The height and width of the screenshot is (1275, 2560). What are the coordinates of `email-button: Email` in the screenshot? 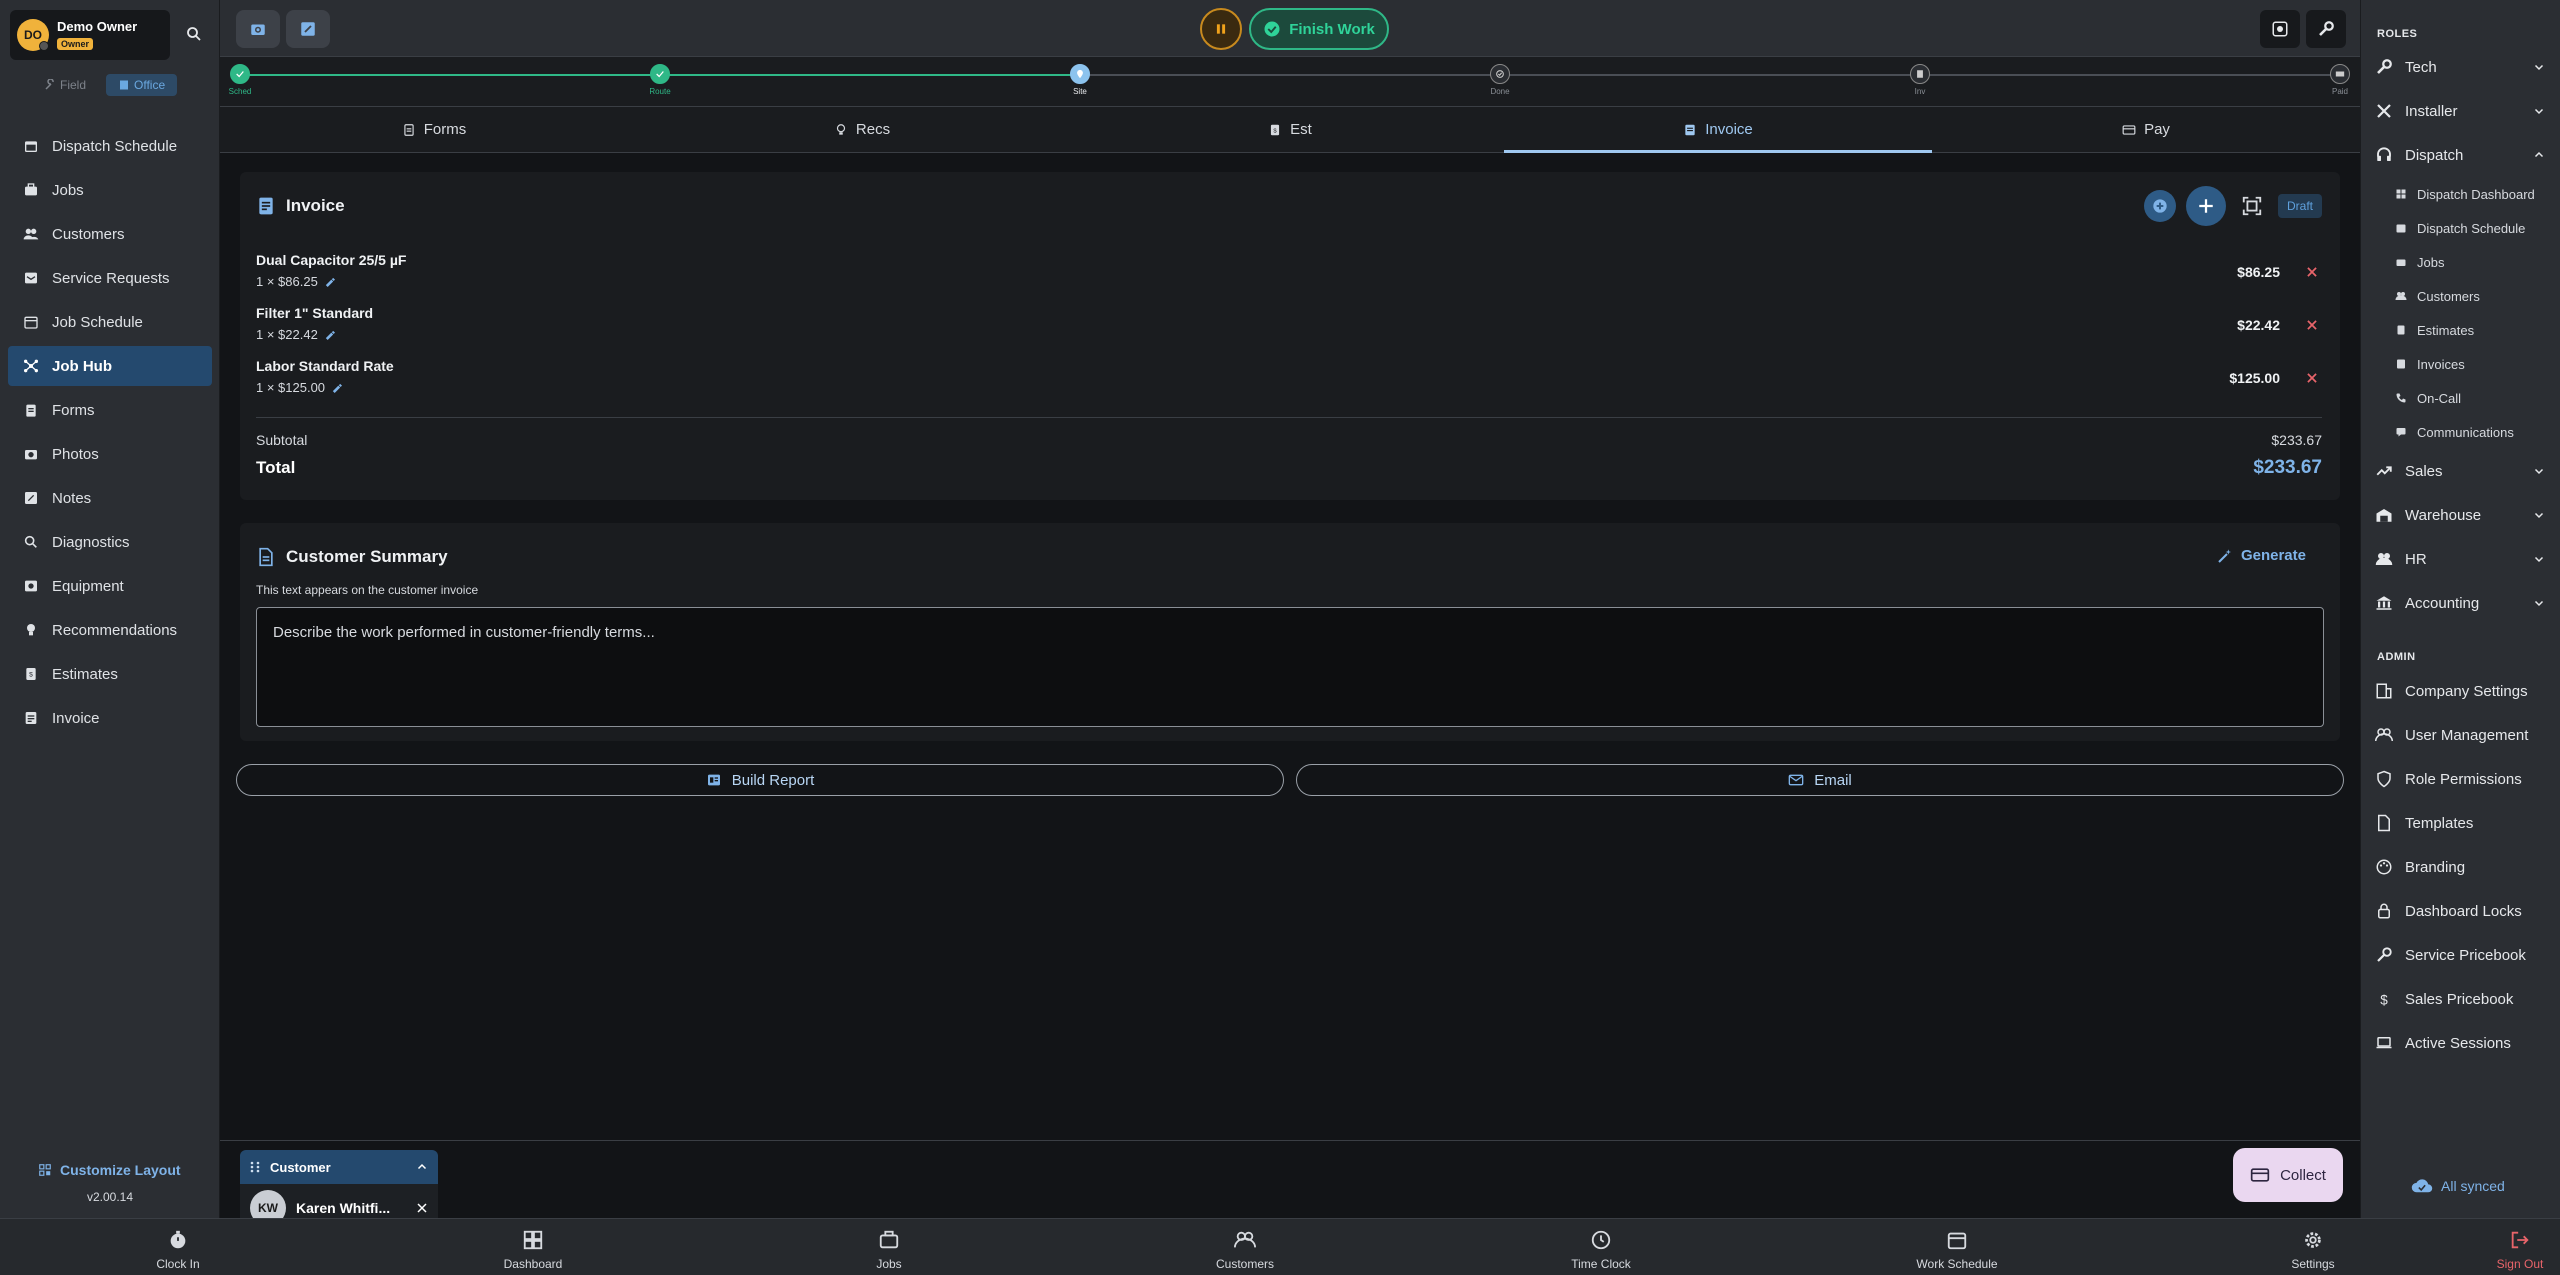 It's located at (1820, 780).